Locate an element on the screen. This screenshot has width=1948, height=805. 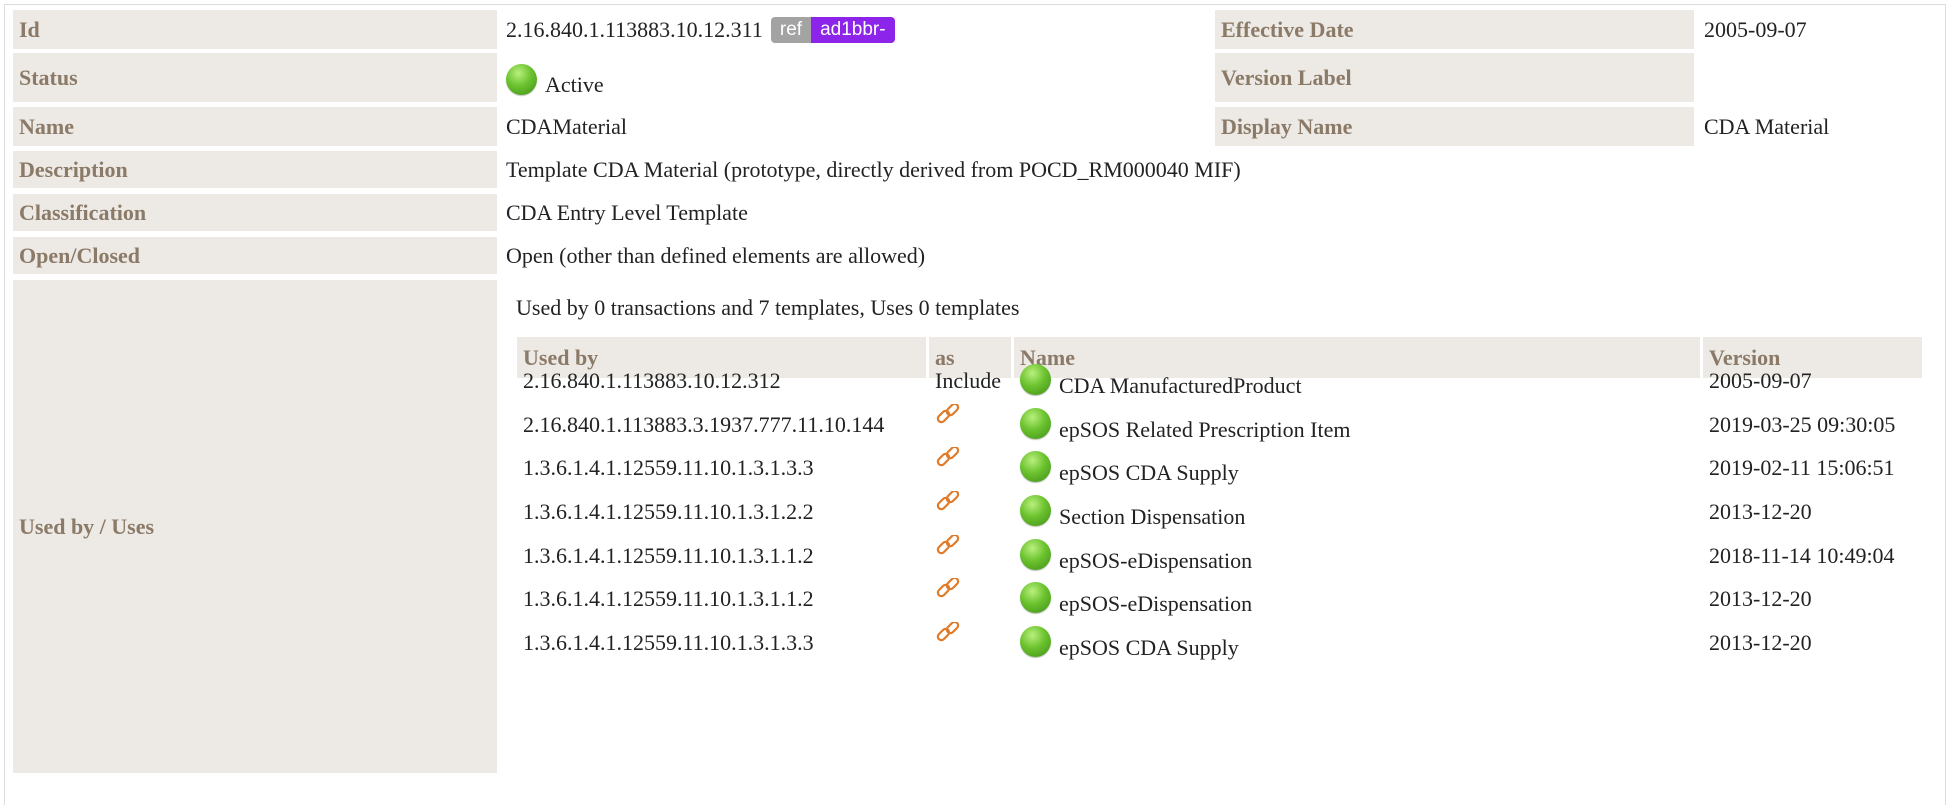
label-display-name: Display Name is located at coordinates (1454, 126).